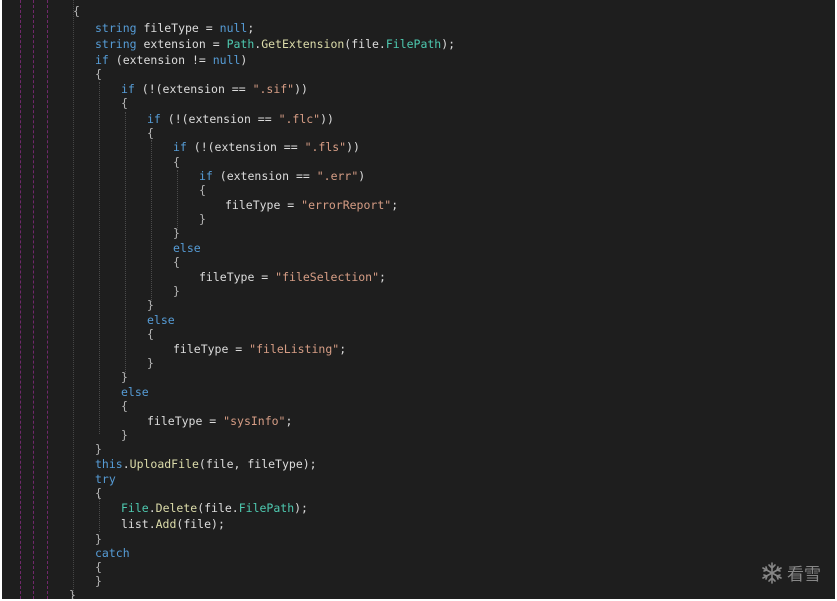  What do you see at coordinates (254, 421) in the screenshot?
I see `code-token: "sysInfo"` at bounding box center [254, 421].